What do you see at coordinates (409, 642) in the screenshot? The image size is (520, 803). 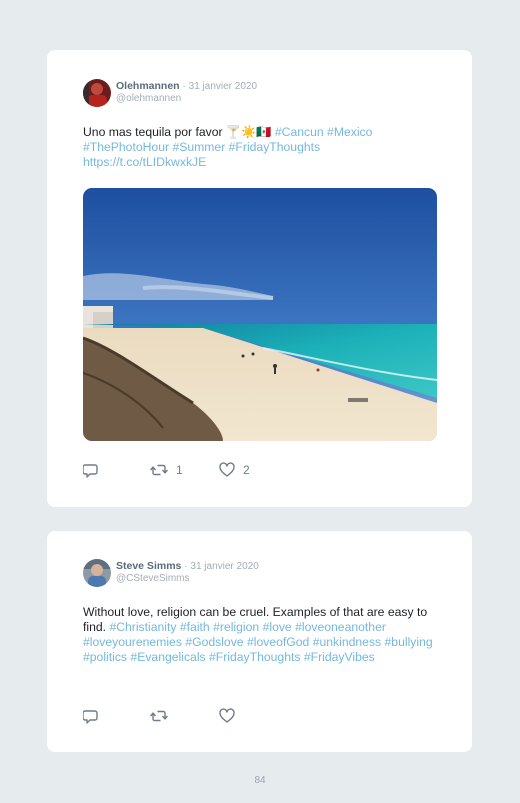 I see `hashtag: #bullying` at bounding box center [409, 642].